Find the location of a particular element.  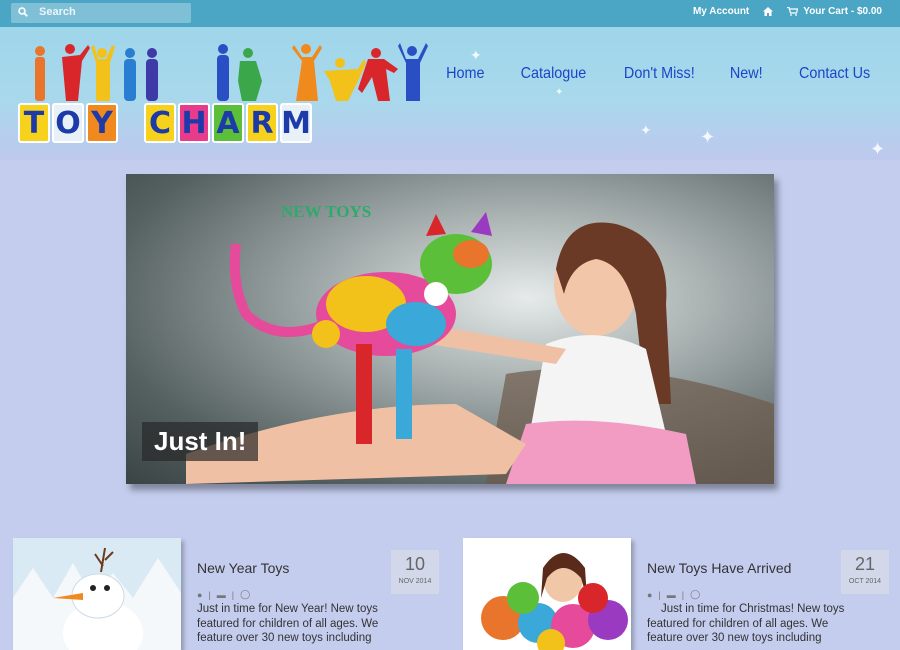

nav-home: Home is located at coordinates (465, 74).